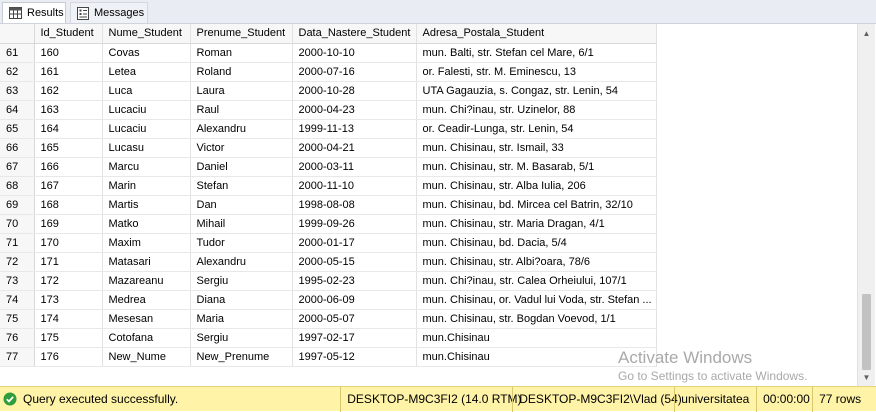 The width and height of the screenshot is (876, 412). Describe the element at coordinates (536, 262) in the screenshot. I see `cell-adresa-postala: mun. Chisinau, str. Albi?oara, 78/6` at that location.